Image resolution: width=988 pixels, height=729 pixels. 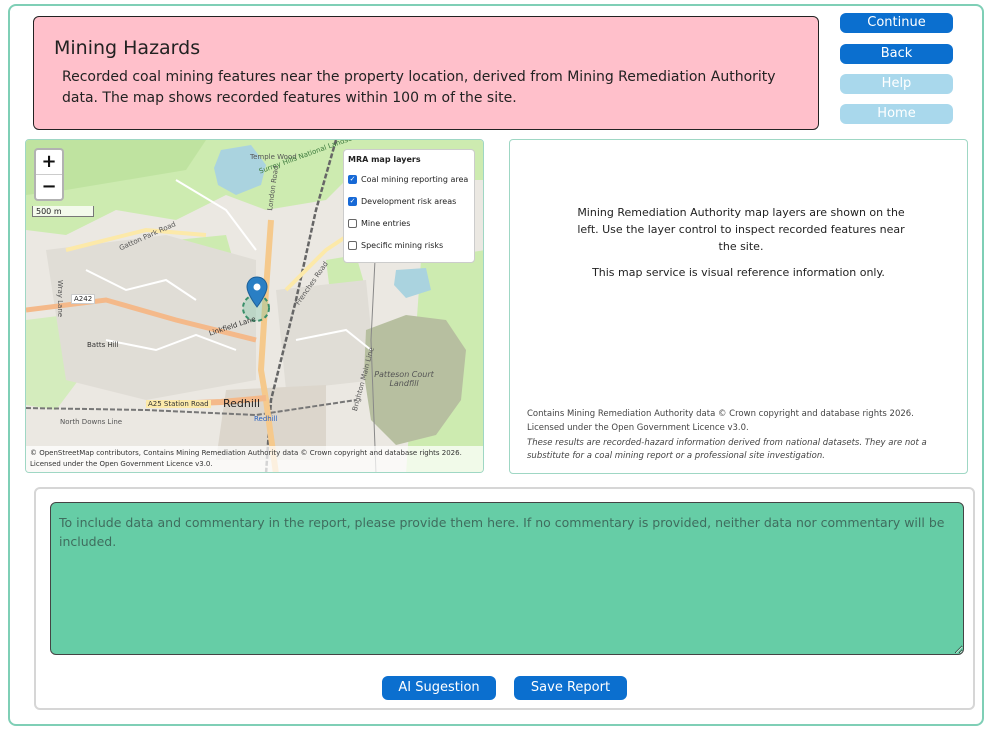 What do you see at coordinates (60, 299) in the screenshot?
I see `map-label-wray: Wray Lane` at bounding box center [60, 299].